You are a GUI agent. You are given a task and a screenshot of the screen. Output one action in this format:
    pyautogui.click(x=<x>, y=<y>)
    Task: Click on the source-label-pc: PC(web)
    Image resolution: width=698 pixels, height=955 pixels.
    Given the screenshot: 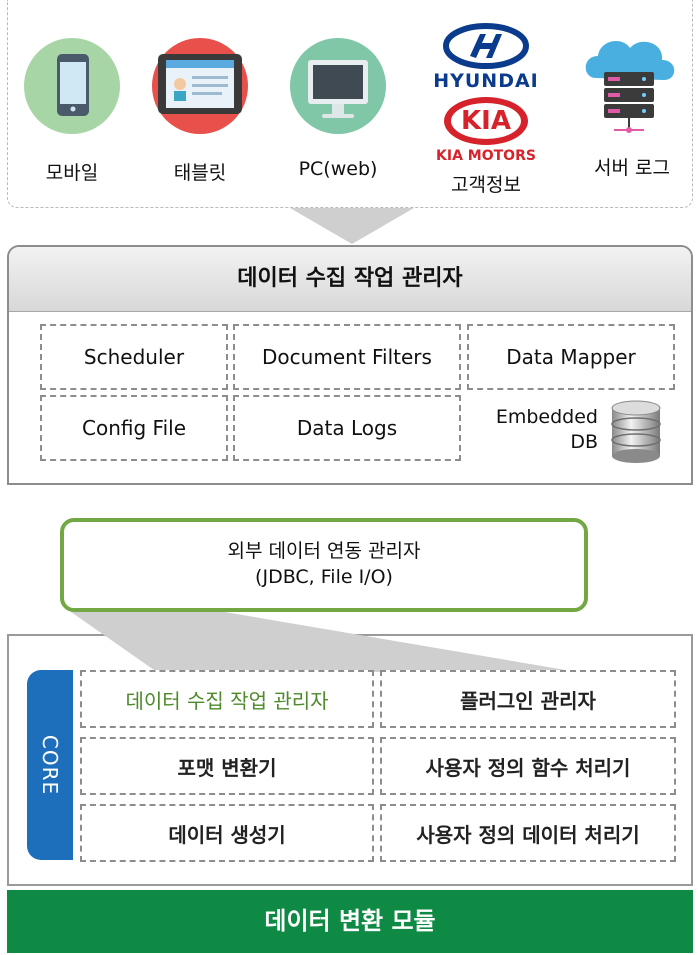 What is the action you would take?
    pyautogui.click(x=338, y=169)
    